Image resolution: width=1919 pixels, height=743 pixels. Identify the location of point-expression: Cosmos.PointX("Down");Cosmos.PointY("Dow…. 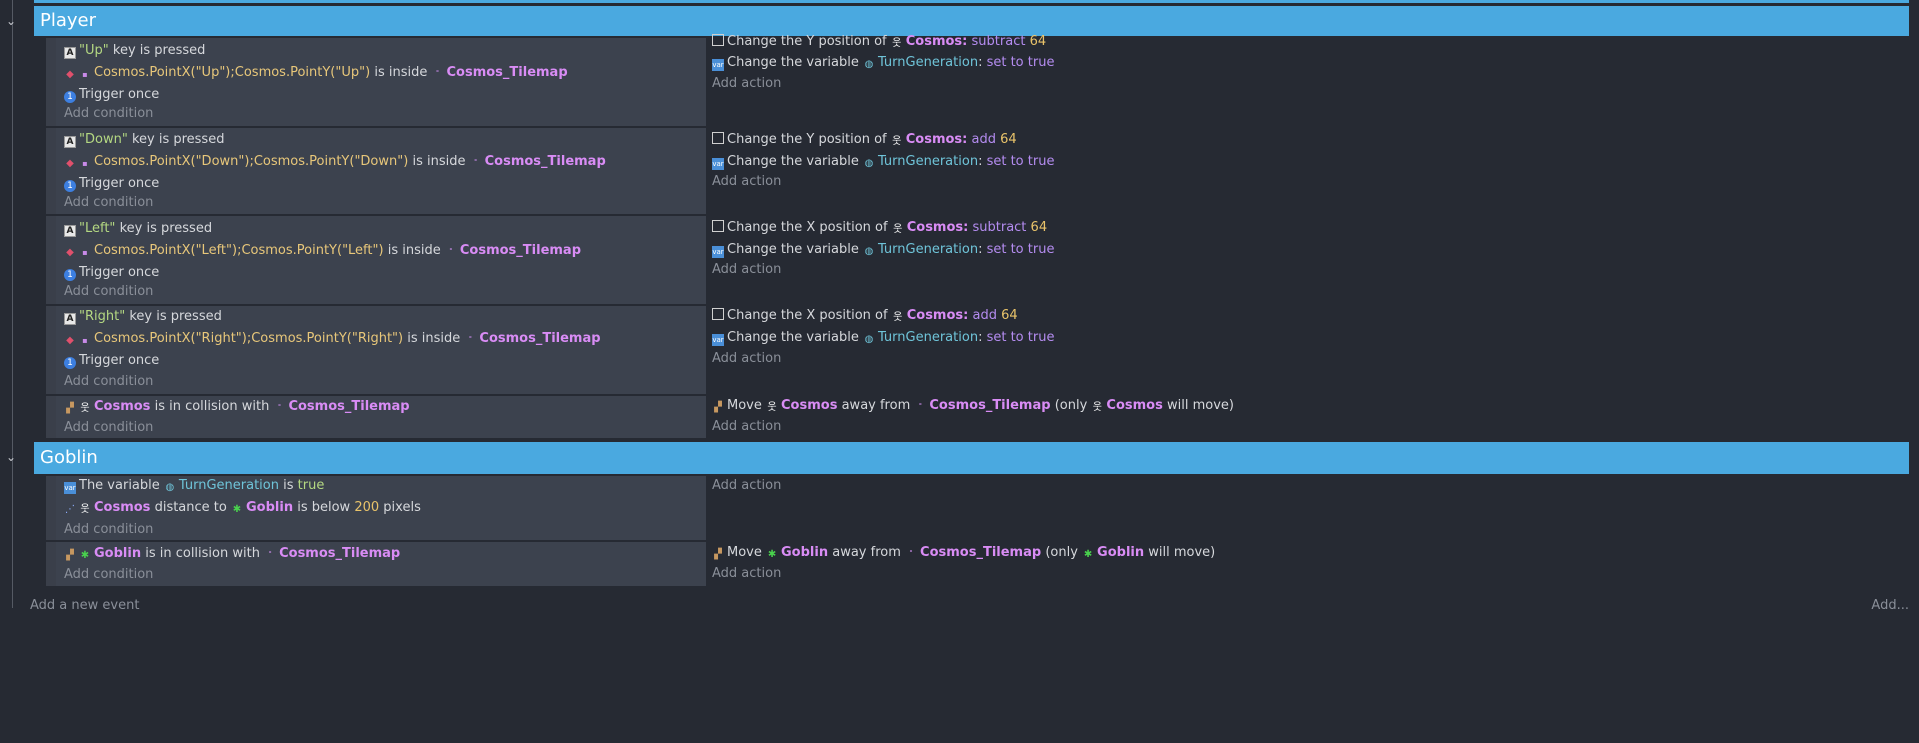
(251, 161).